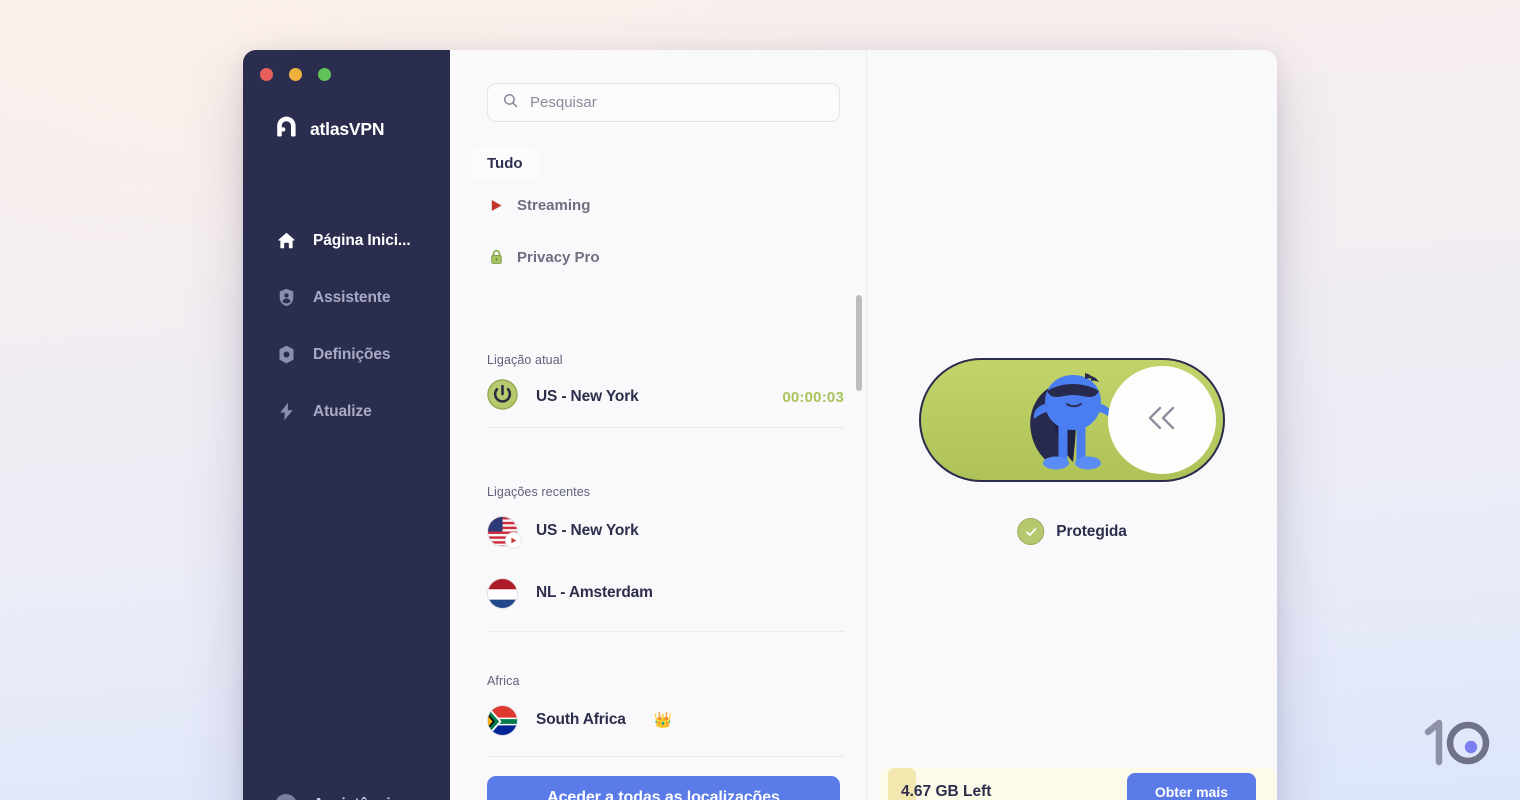 This screenshot has height=800, width=1520. Describe the element at coordinates (558, 257) in the screenshot. I see `filter-label: Privacy Pro` at that location.